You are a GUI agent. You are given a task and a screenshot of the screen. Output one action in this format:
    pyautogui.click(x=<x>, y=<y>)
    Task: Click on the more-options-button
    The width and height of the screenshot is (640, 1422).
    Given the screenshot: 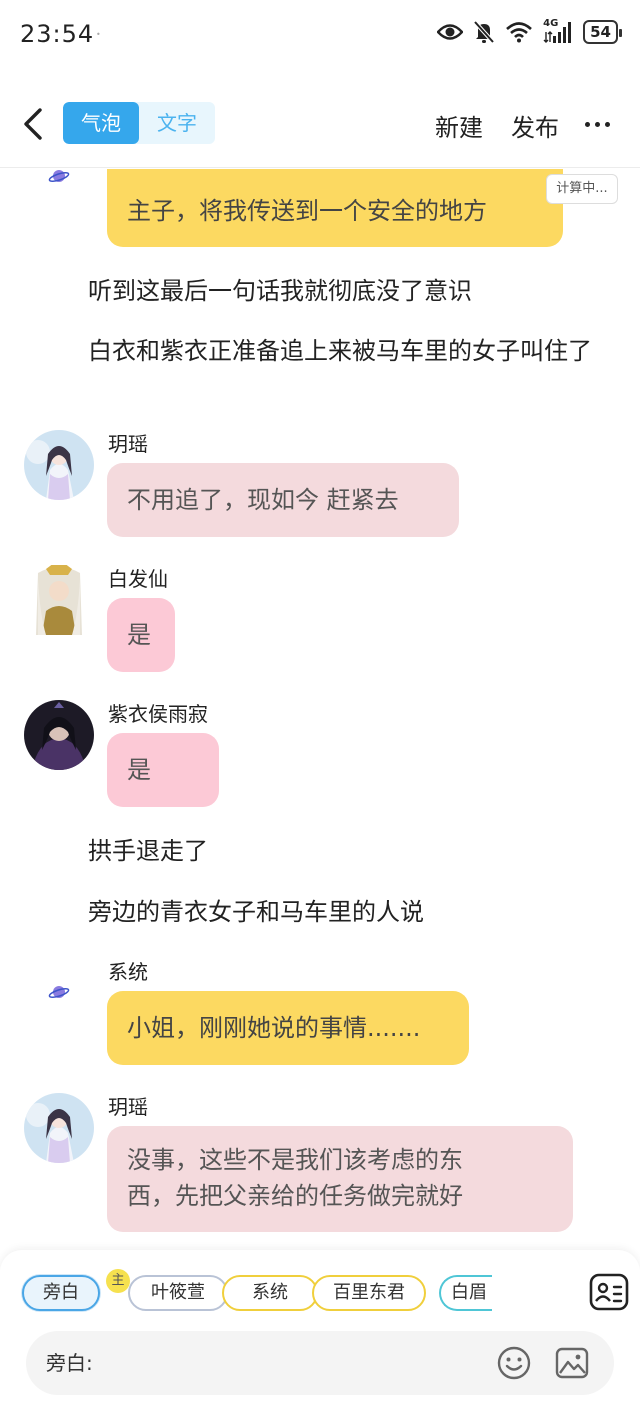 What is the action you would take?
    pyautogui.click(x=597, y=124)
    